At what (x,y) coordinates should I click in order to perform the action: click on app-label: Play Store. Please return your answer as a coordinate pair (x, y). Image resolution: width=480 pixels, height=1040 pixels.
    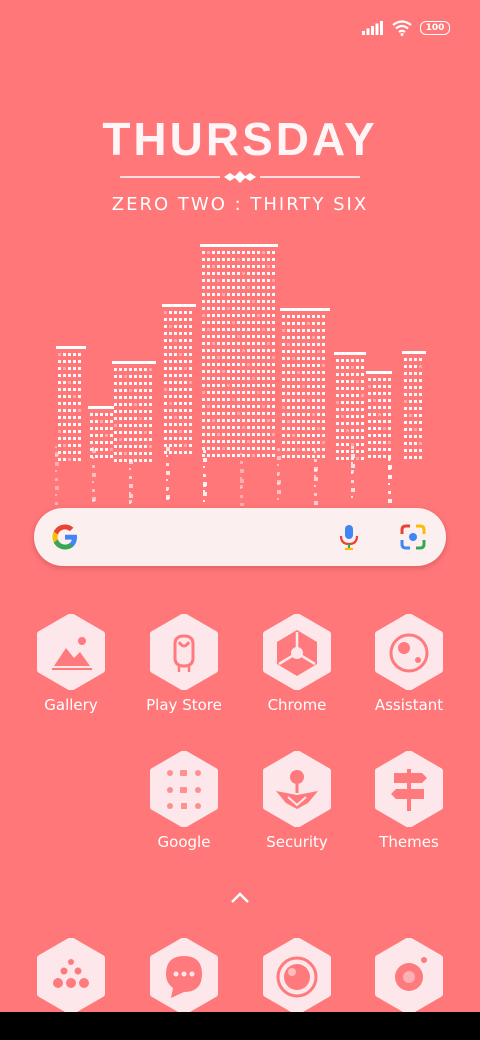
    Looking at the image, I should click on (184, 705).